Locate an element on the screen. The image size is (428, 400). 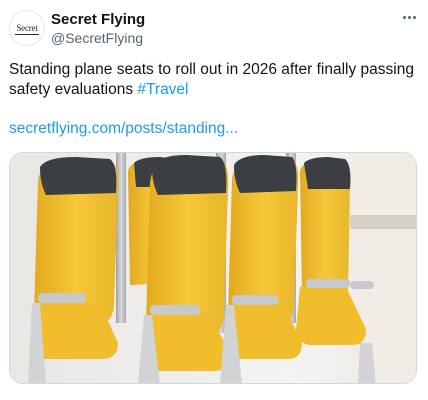
author-handle: @SecretFlying is located at coordinates (97, 38).